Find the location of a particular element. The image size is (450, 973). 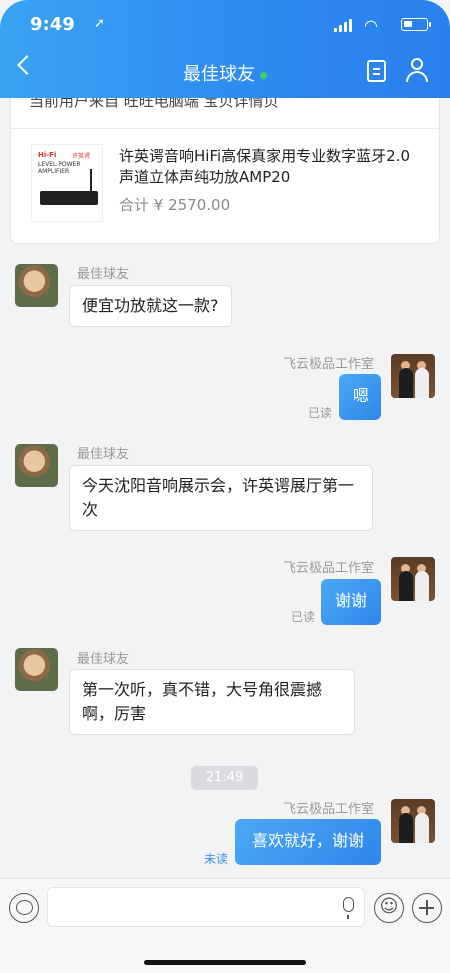

battery-icon is located at coordinates (416, 24).